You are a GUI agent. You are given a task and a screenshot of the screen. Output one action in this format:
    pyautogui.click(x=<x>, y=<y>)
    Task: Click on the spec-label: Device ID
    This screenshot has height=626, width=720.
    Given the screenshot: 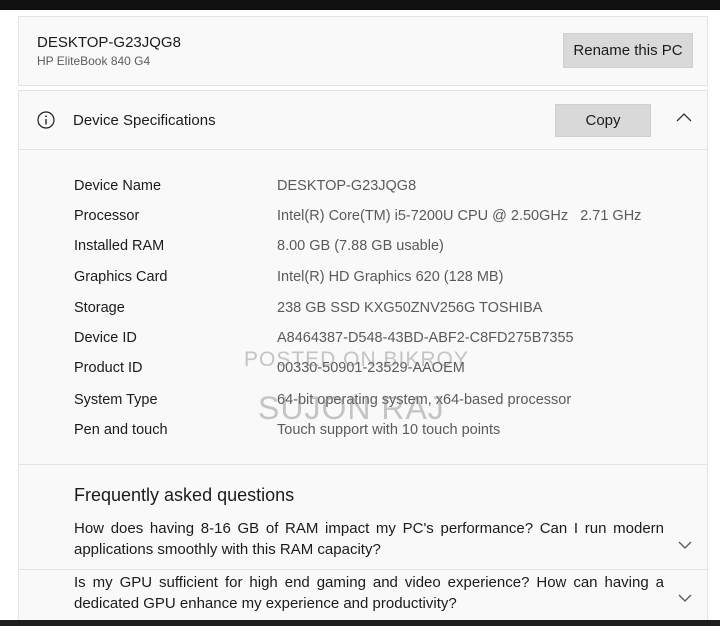 What is the action you would take?
    pyautogui.click(x=105, y=338)
    